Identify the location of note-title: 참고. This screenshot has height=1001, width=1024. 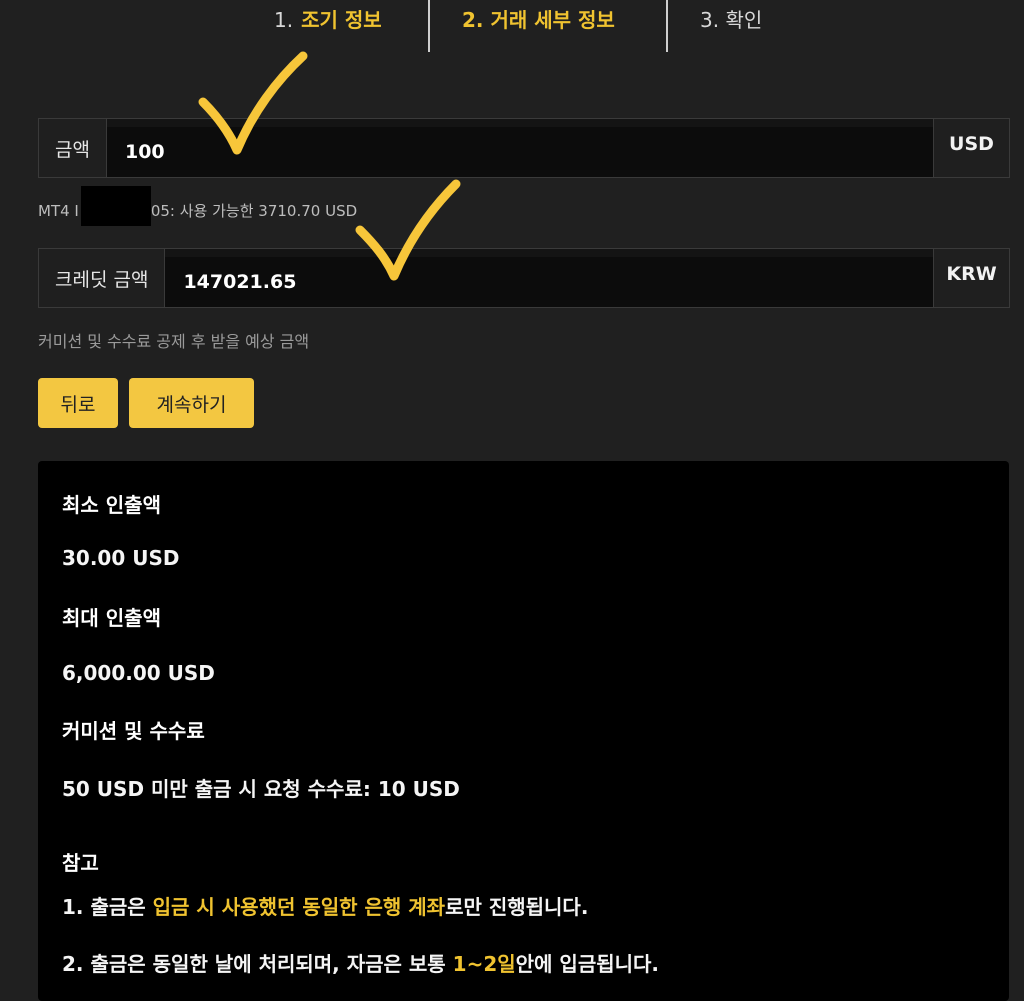
(80, 863).